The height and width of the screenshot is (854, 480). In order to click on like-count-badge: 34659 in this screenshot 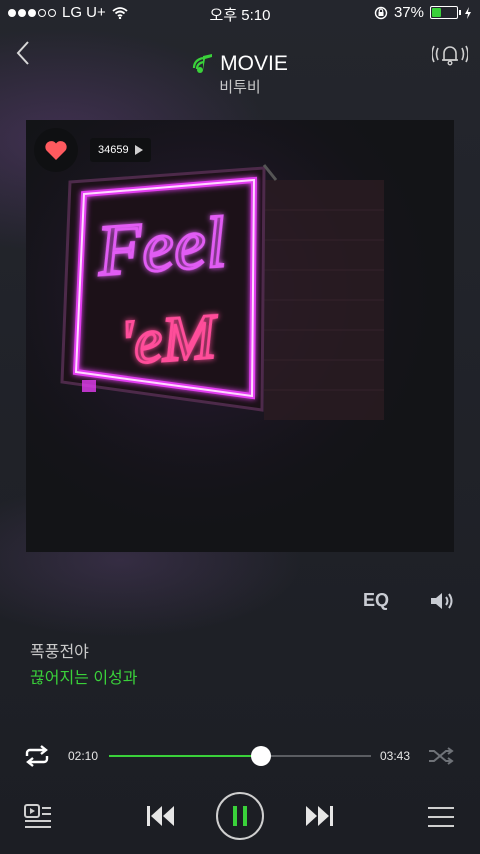, I will do `click(120, 150)`.